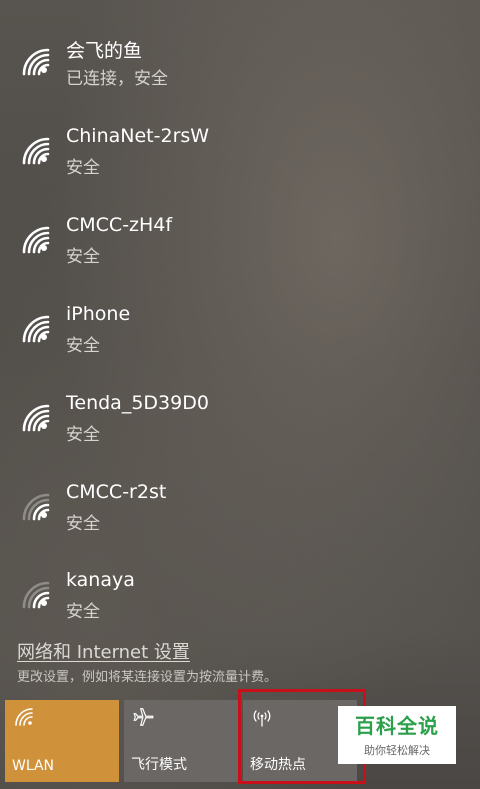  Describe the element at coordinates (159, 765) in the screenshot. I see `airplane-mode-label: 飞行模式` at that location.